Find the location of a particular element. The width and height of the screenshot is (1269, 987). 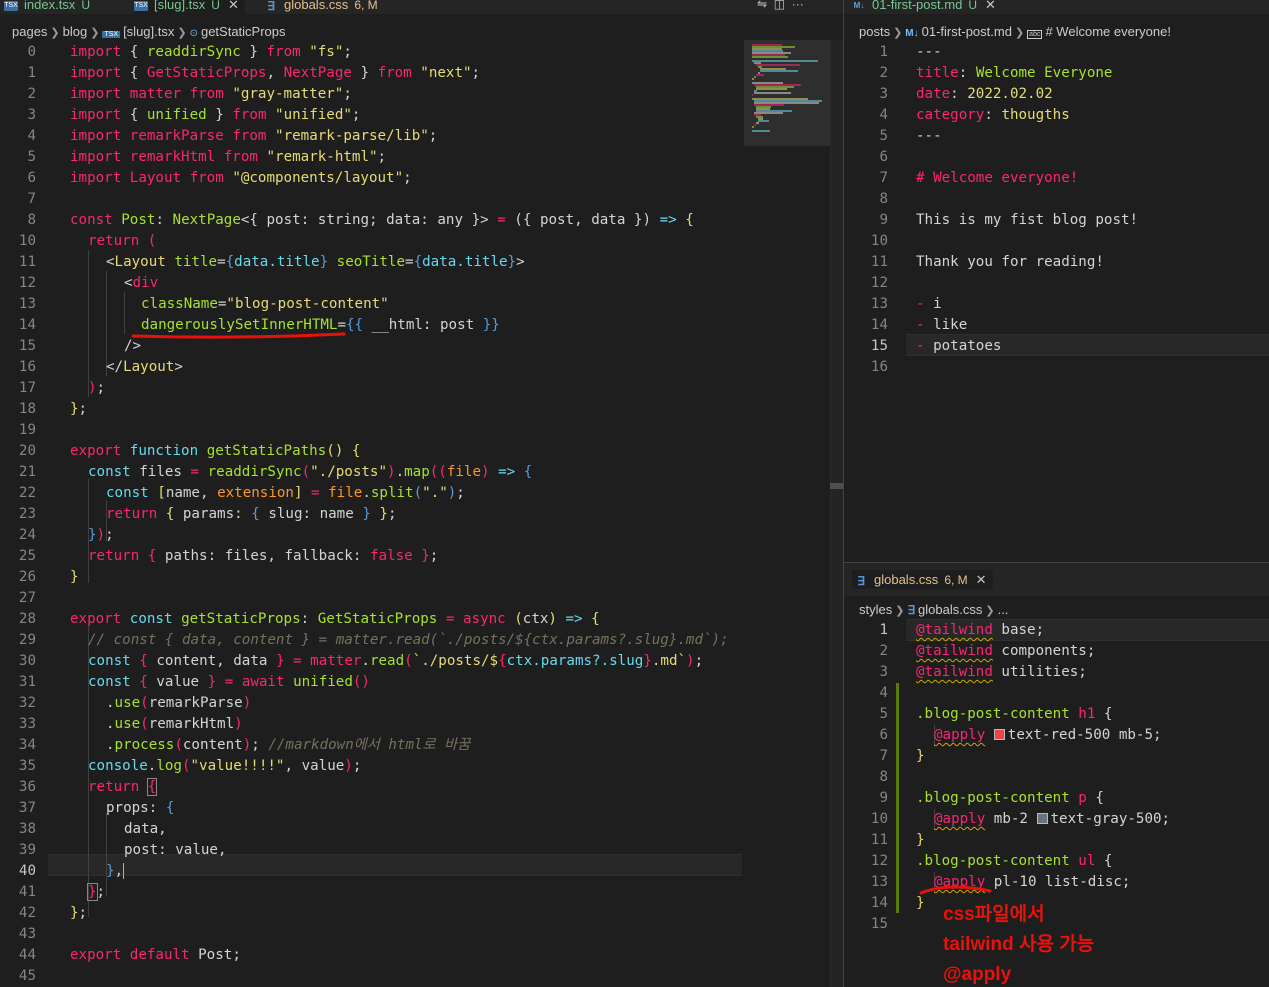

split-editor-icon: ◫ is located at coordinates (779, 5).